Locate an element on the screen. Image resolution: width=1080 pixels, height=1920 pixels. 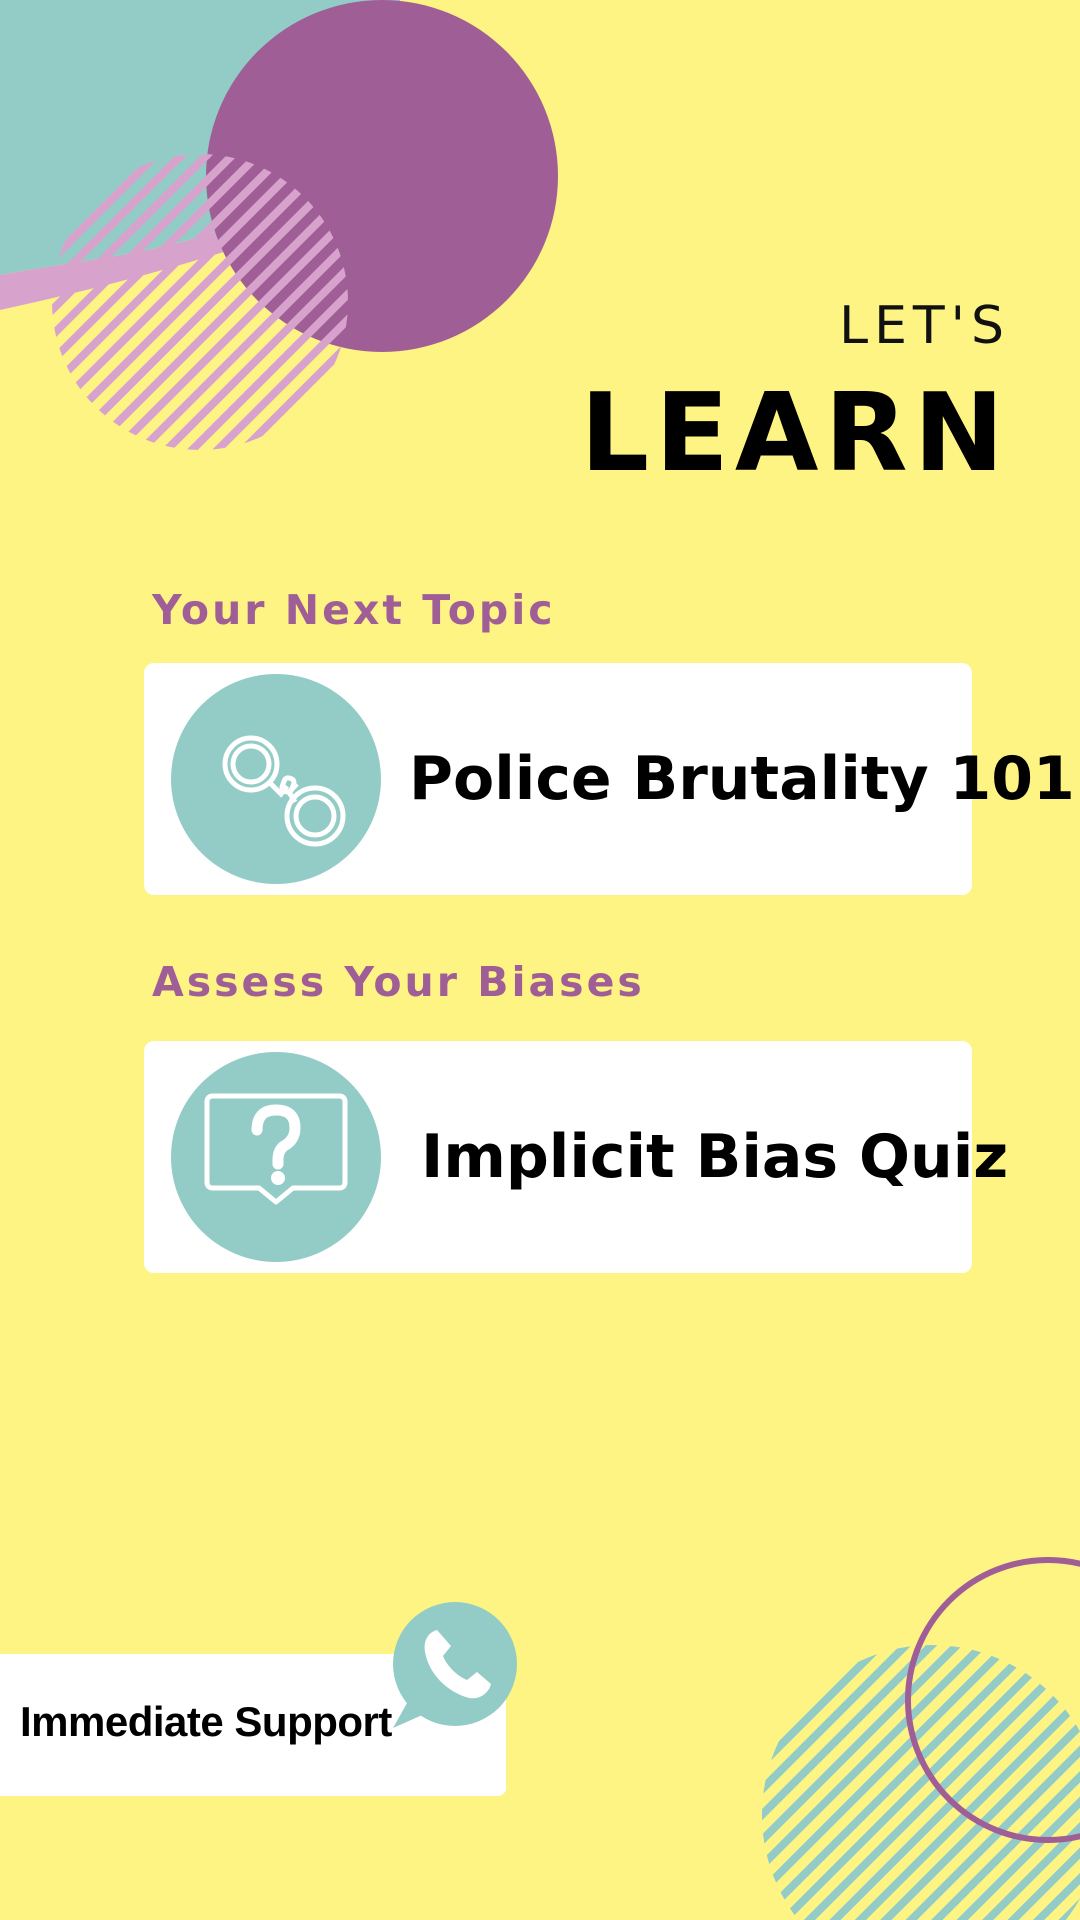
page-title: LEARN is located at coordinates (795, 433).